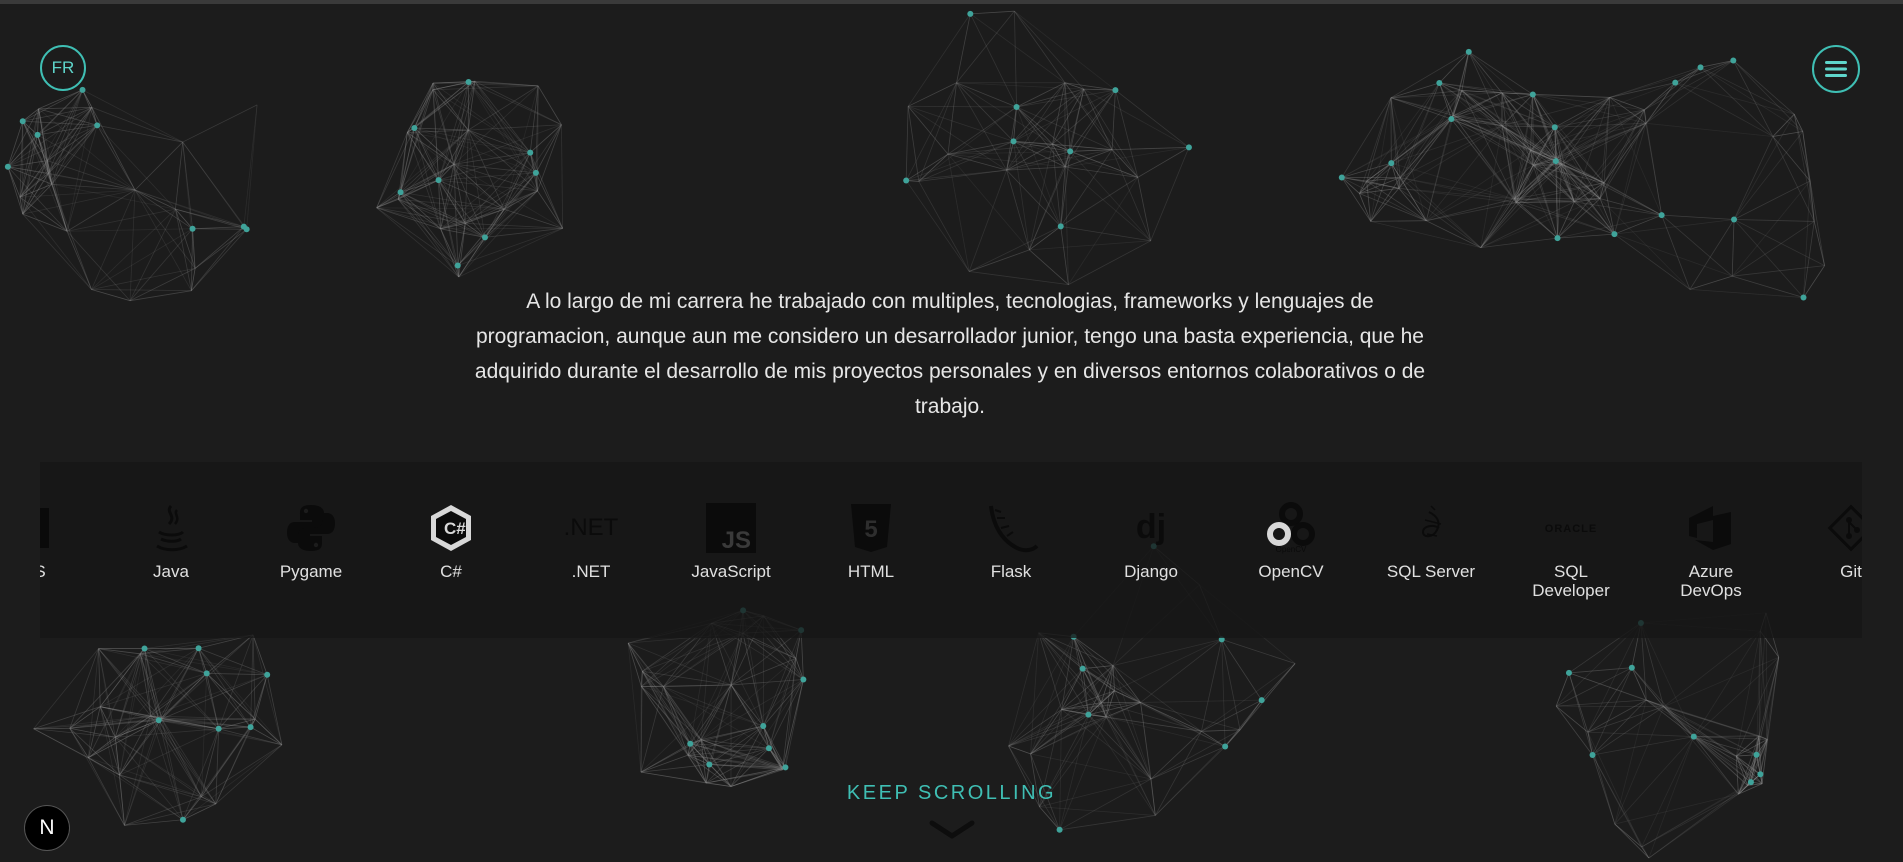 This screenshot has height=862, width=1903. What do you see at coordinates (952, 830) in the screenshot?
I see `chevron-down-icon` at bounding box center [952, 830].